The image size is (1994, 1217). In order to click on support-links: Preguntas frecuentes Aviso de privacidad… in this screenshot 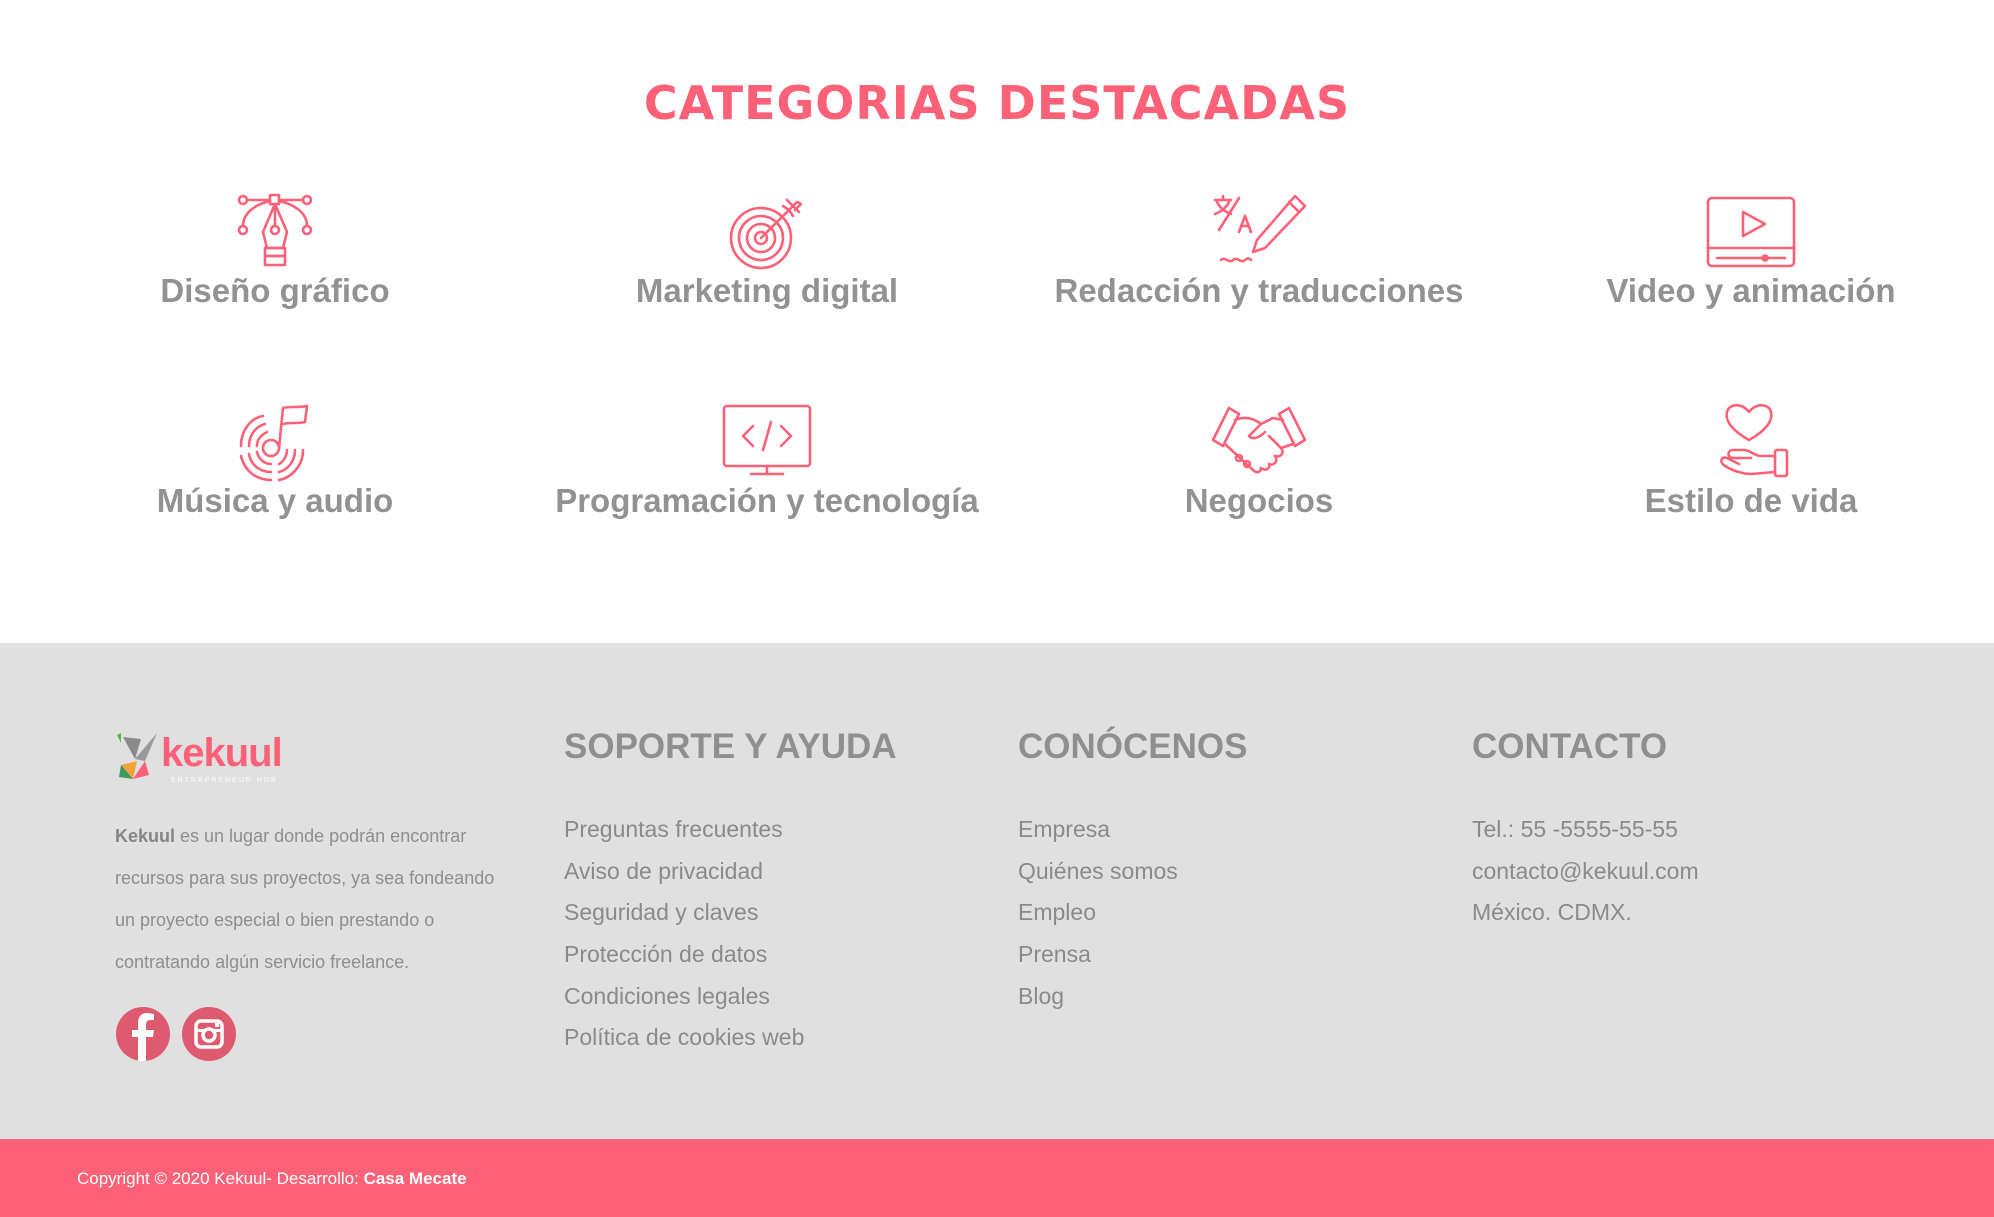, I will do `click(684, 941)`.